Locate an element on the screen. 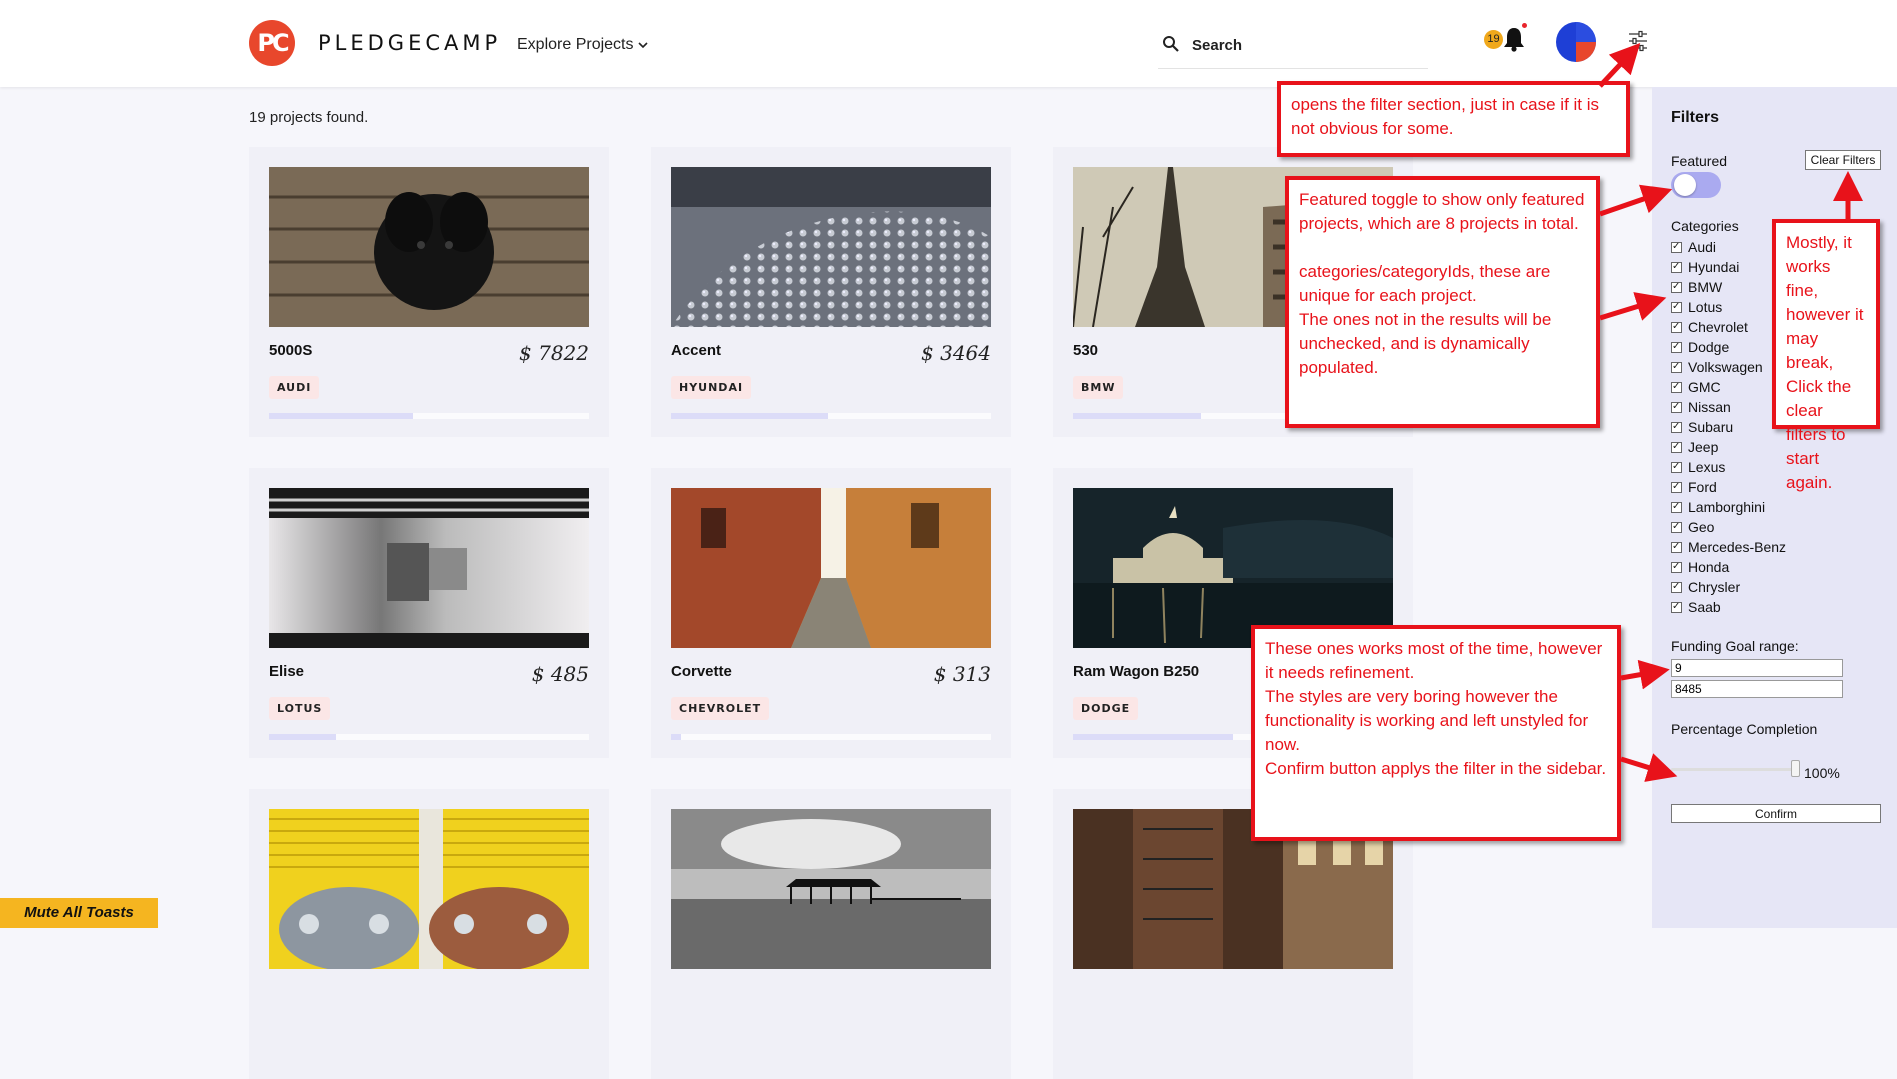  category-label: Honda is located at coordinates (1709, 567).